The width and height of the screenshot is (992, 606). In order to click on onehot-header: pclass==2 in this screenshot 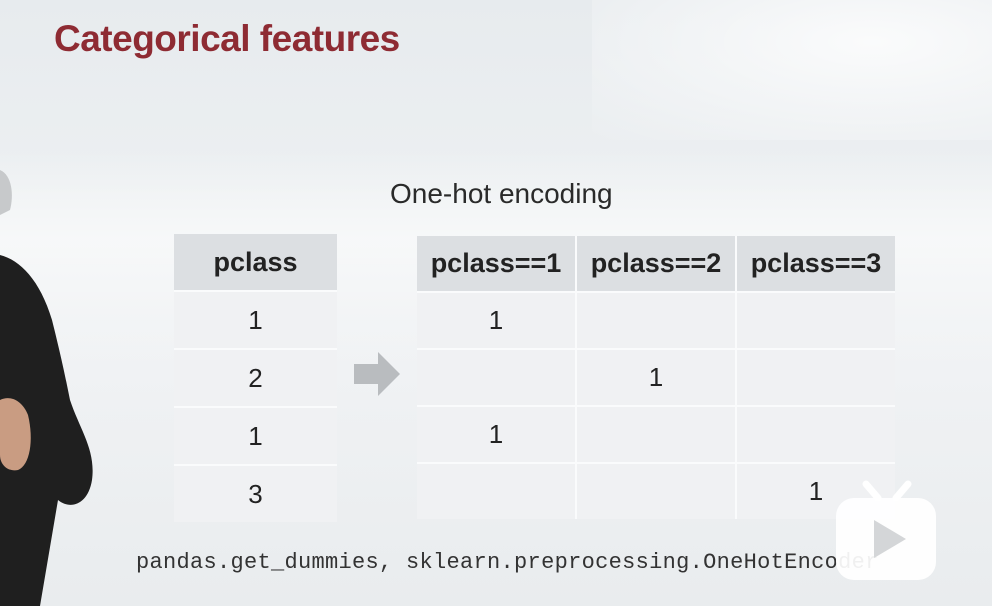, I will do `click(655, 263)`.